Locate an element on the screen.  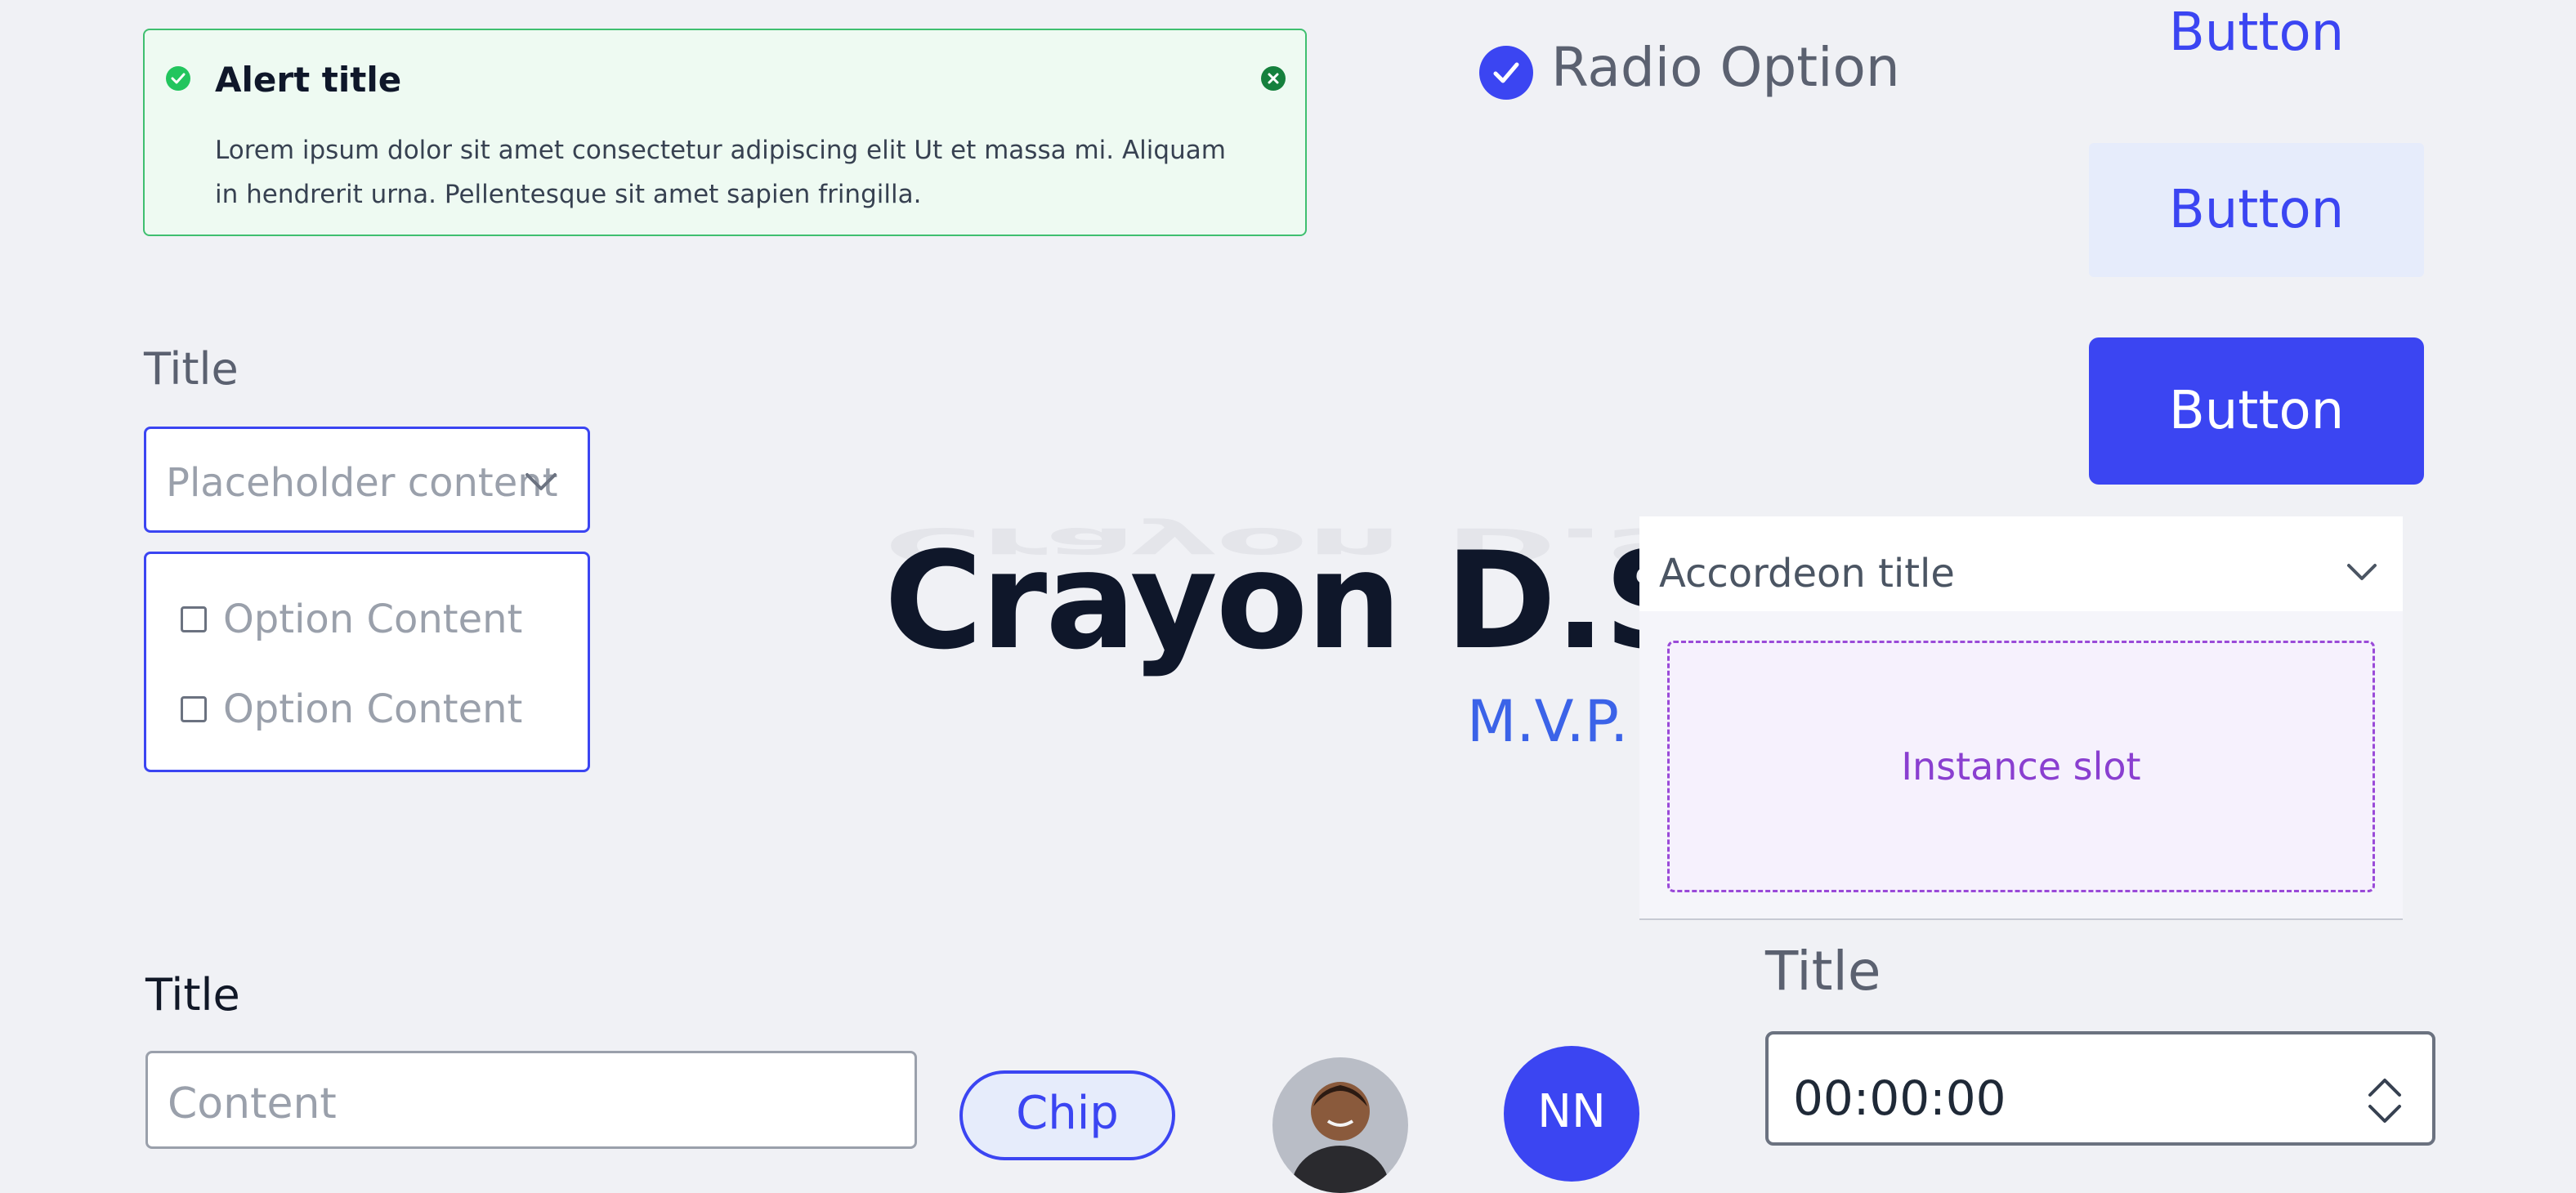
slot-label: Instance slot is located at coordinates (2021, 766).